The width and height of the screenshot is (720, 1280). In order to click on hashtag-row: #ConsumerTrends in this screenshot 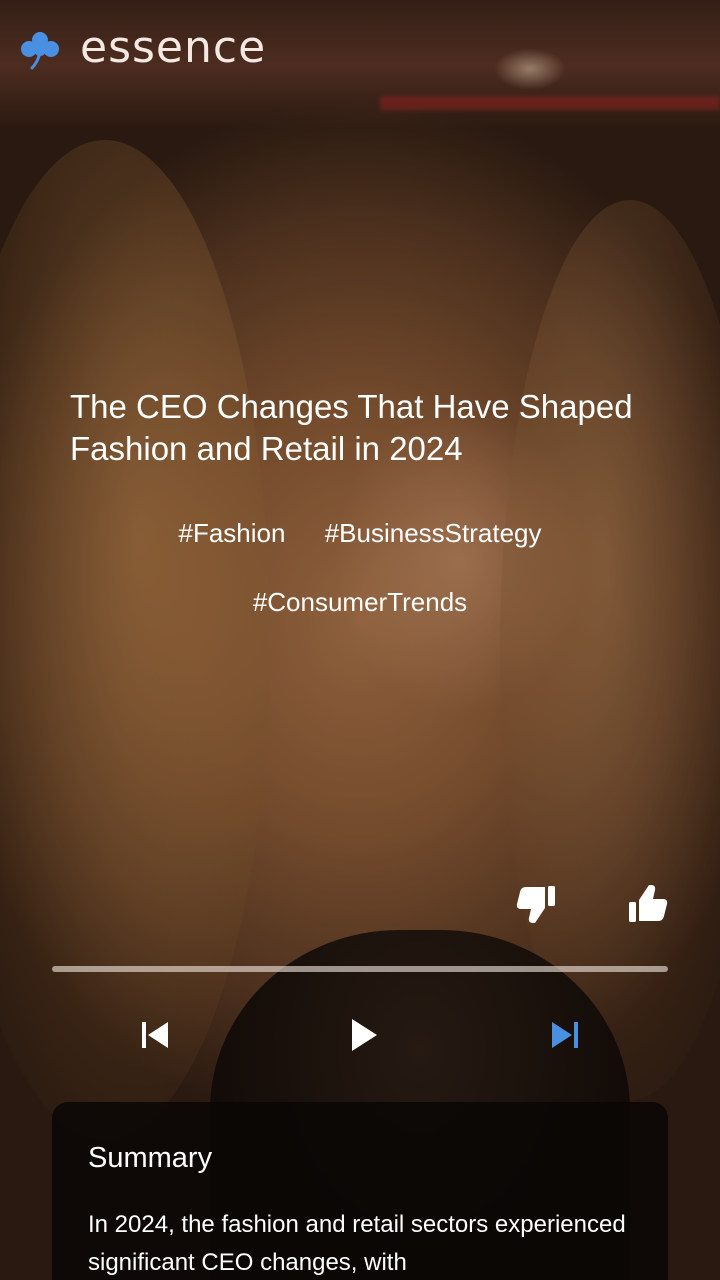, I will do `click(360, 602)`.